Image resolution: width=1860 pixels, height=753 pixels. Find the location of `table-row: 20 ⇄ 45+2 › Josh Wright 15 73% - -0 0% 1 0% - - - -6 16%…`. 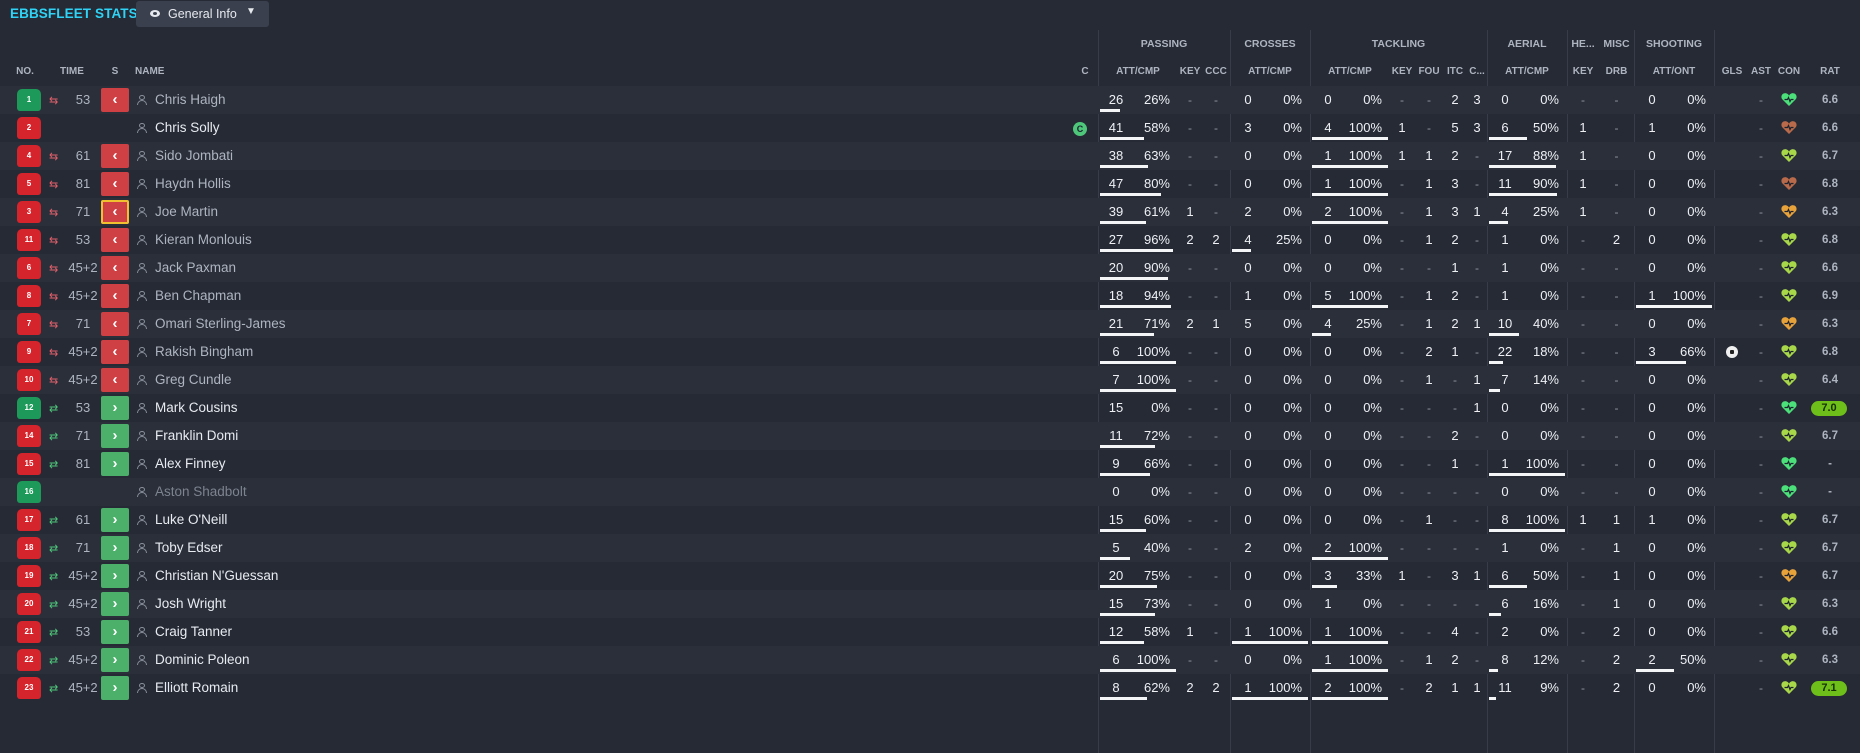

table-row: 20 ⇄ 45+2 › Josh Wright 15 73% - -0 0% 1 0% - - - -6 16%… is located at coordinates (930, 604).